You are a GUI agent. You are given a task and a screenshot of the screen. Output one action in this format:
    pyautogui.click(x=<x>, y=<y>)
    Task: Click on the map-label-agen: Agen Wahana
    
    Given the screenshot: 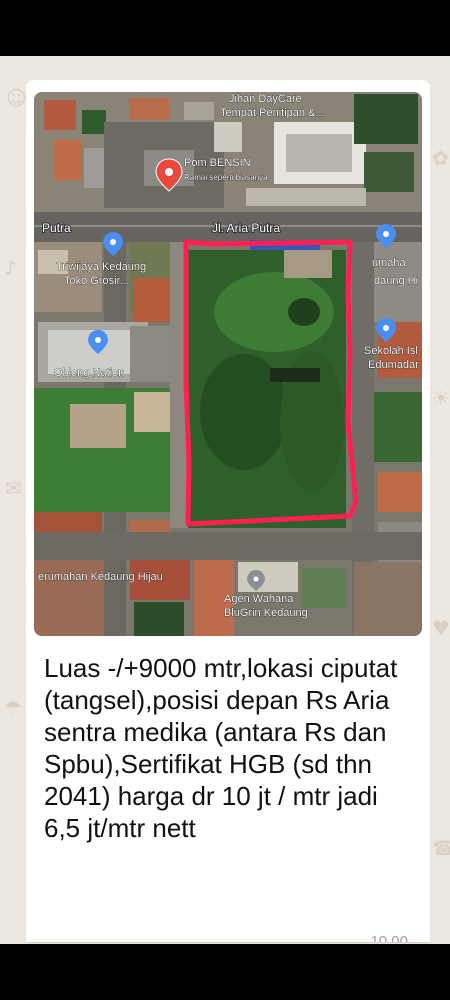 What is the action you would take?
    pyautogui.click(x=259, y=599)
    